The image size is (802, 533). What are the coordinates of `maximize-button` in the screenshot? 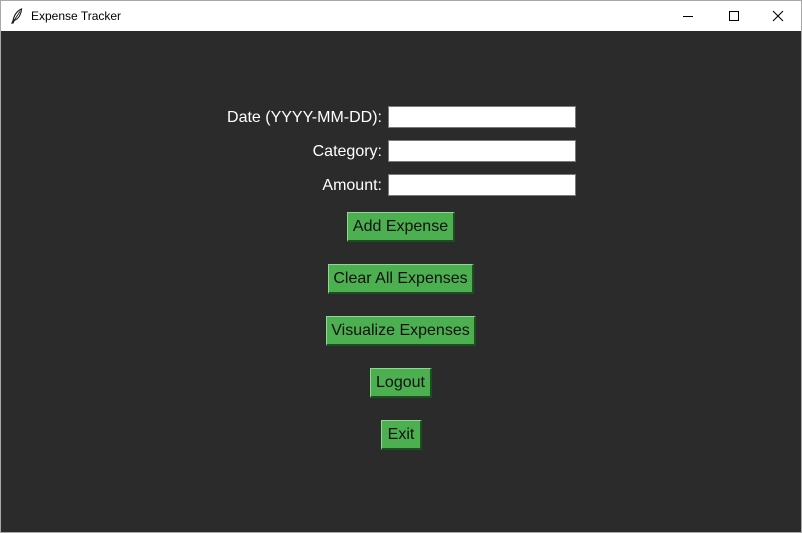 It's located at (734, 16).